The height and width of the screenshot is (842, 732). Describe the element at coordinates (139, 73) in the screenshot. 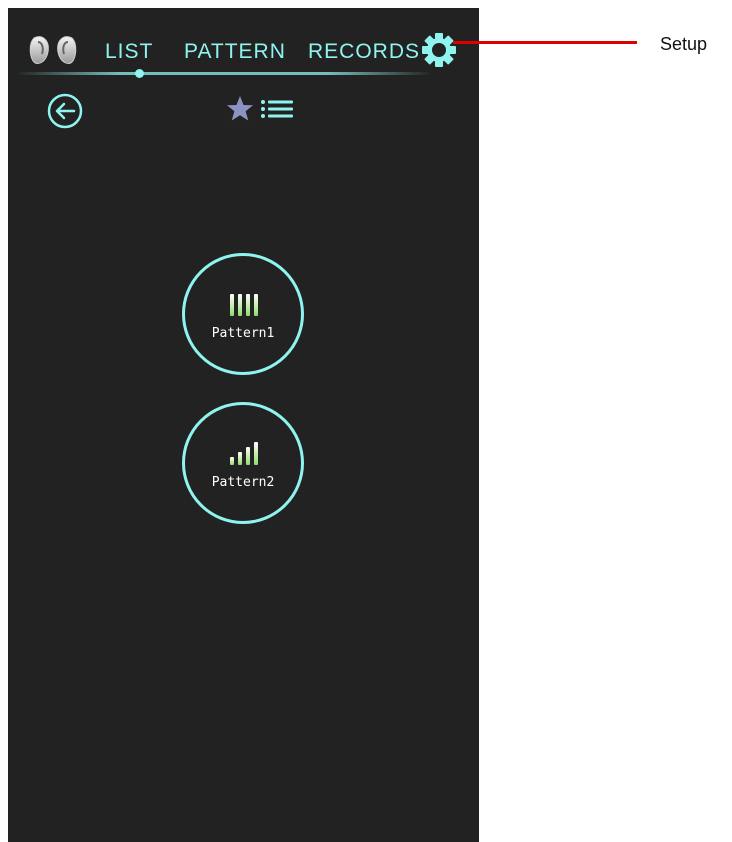

I see `active-tab-indicator` at that location.